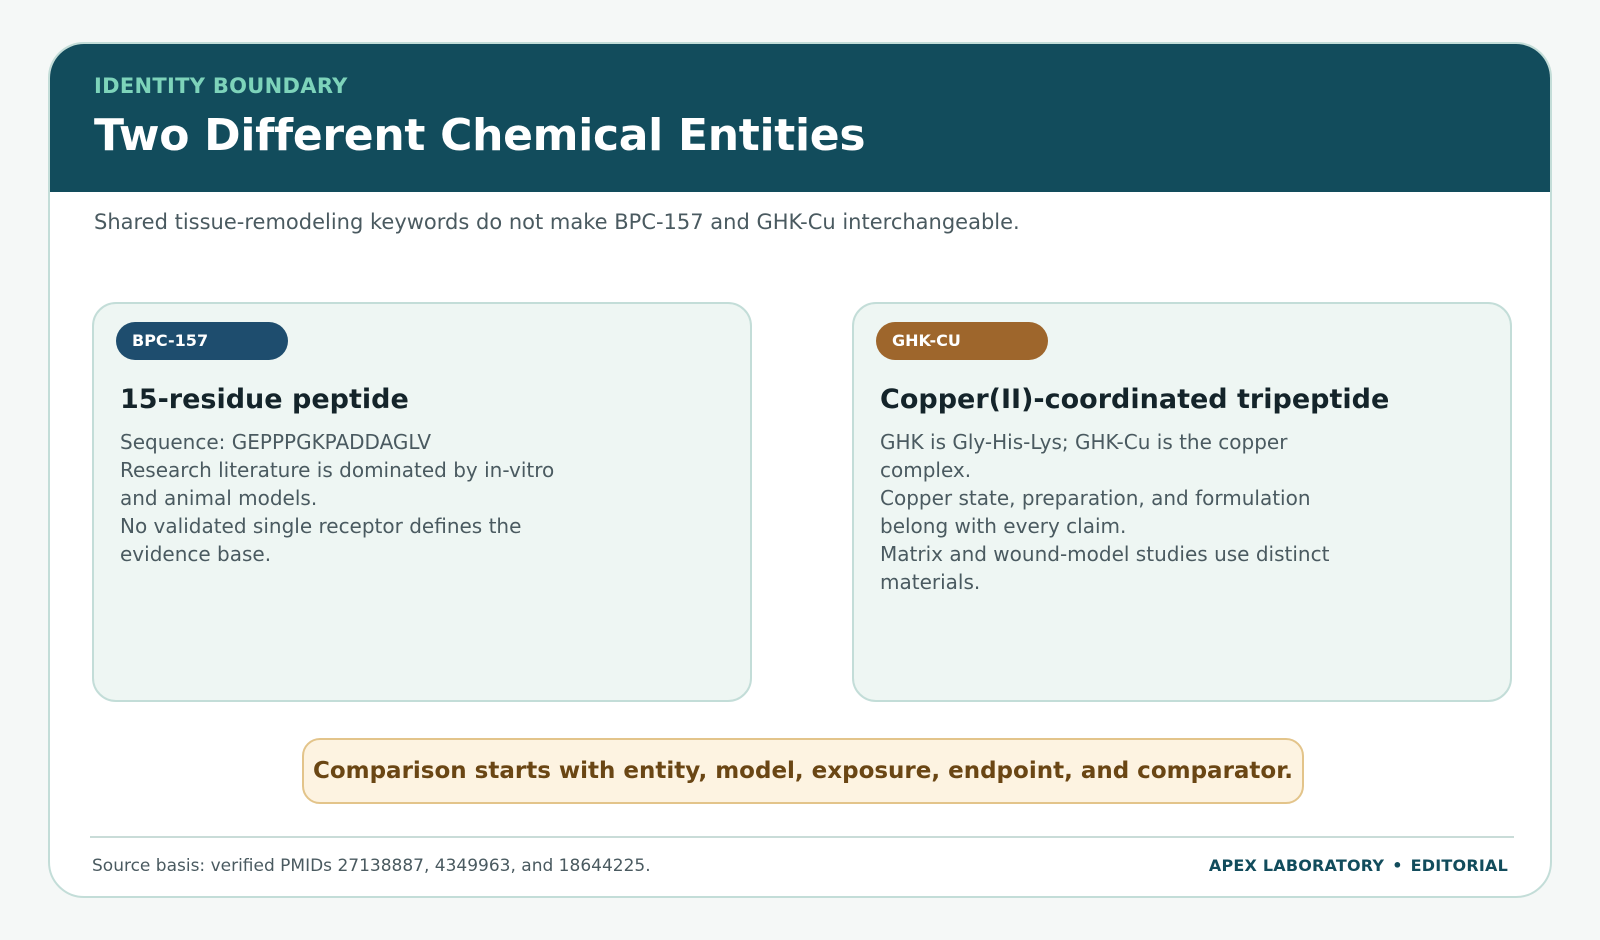 Image resolution: width=1600 pixels, height=940 pixels. What do you see at coordinates (1459, 865) in the screenshot?
I see `brand-section: EDITORIAL` at bounding box center [1459, 865].